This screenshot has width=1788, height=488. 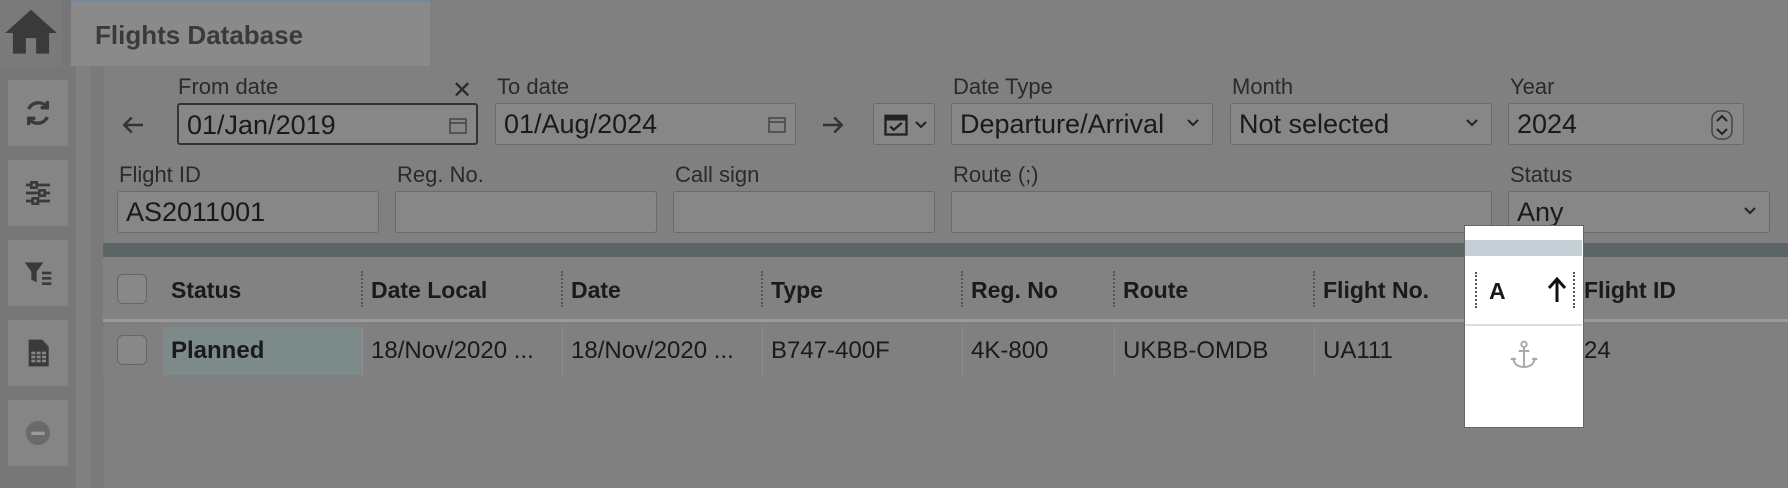 What do you see at coordinates (896, 125) in the screenshot?
I see `calendar-check-icon` at bounding box center [896, 125].